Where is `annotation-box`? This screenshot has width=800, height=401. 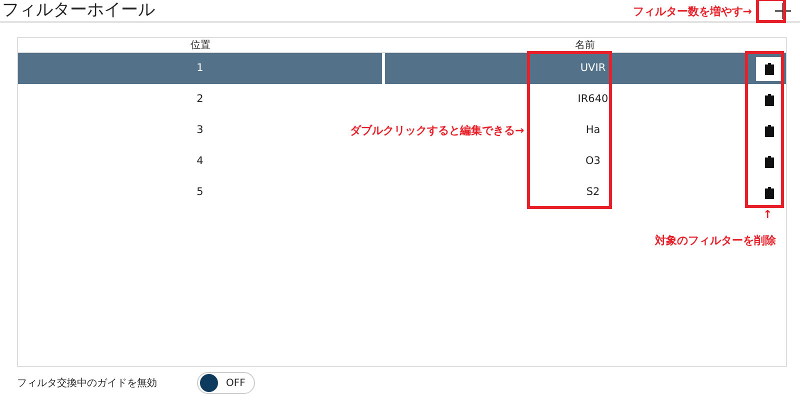 annotation-box is located at coordinates (771, 11).